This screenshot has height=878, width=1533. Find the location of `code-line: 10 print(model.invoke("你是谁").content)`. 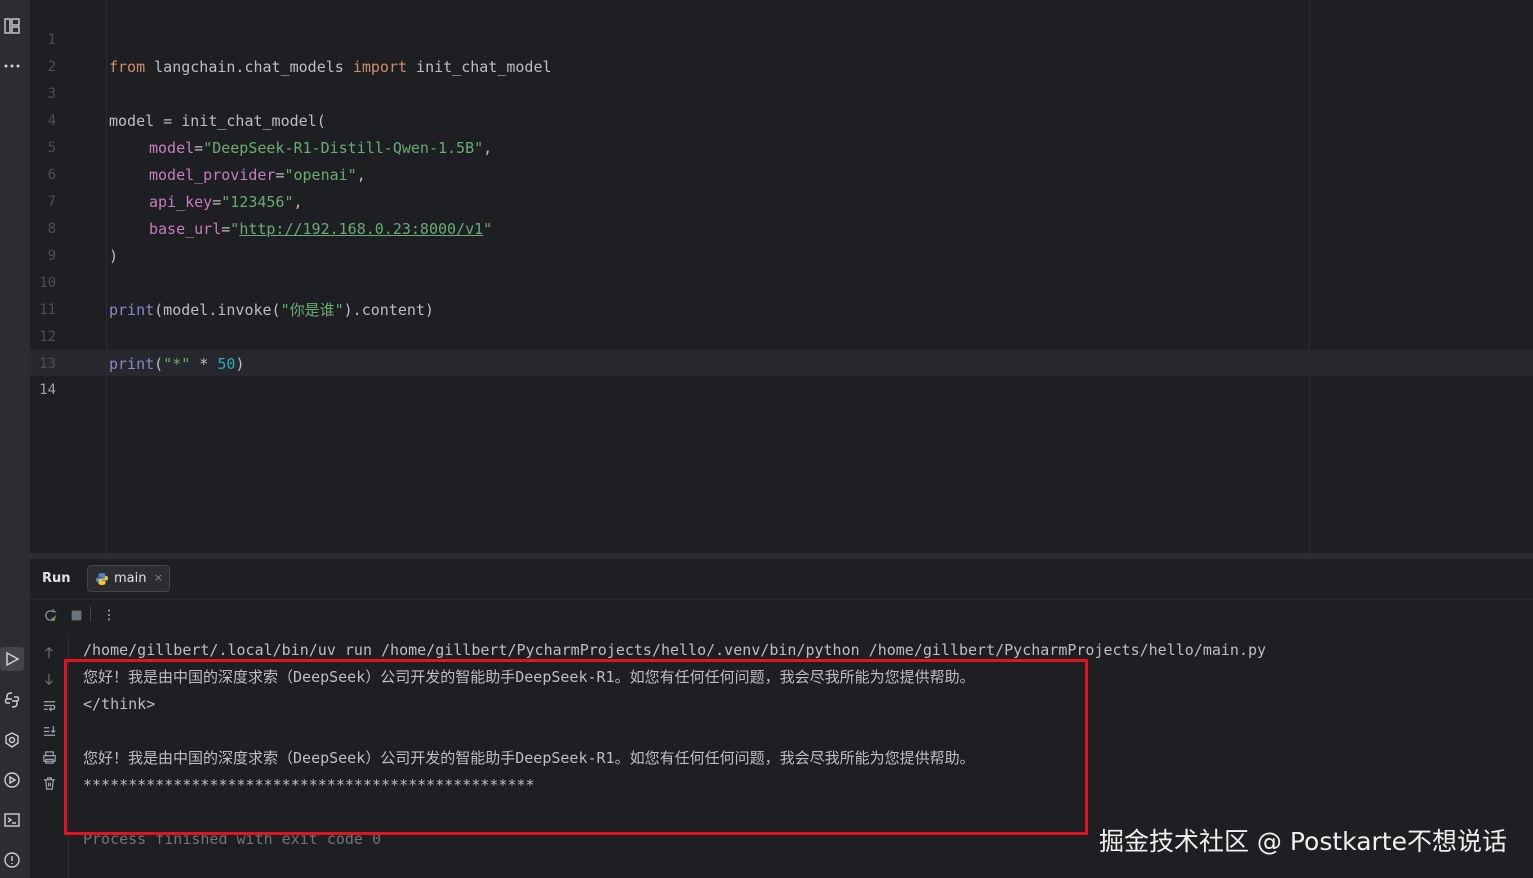

code-line: 10 print(model.invoke("你是谁").content) is located at coordinates (770, 281).